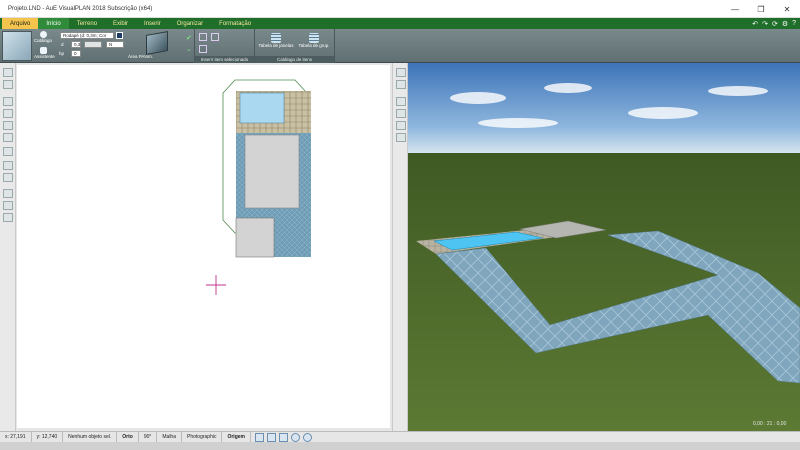 This screenshot has height=450, width=800. Describe the element at coordinates (401, 84) in the screenshot. I see `walk-icon` at that location.